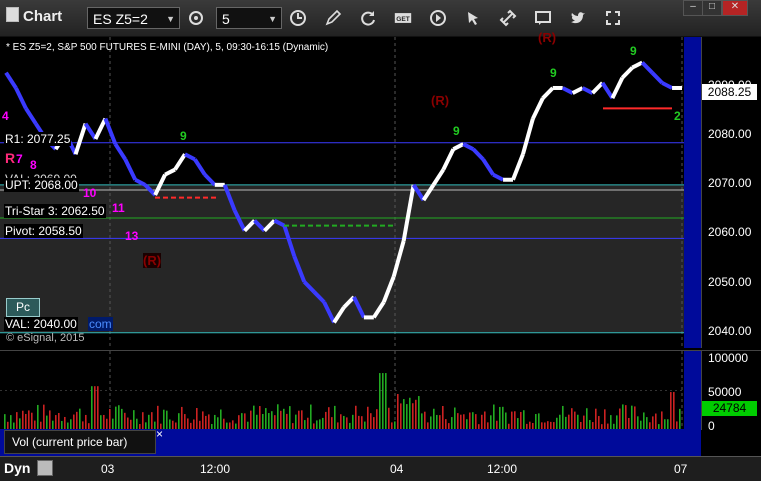 This screenshot has width=761, height=481. What do you see at coordinates (730, 232) in the screenshot?
I see `y-tick-label: 2060.00` at bounding box center [730, 232].